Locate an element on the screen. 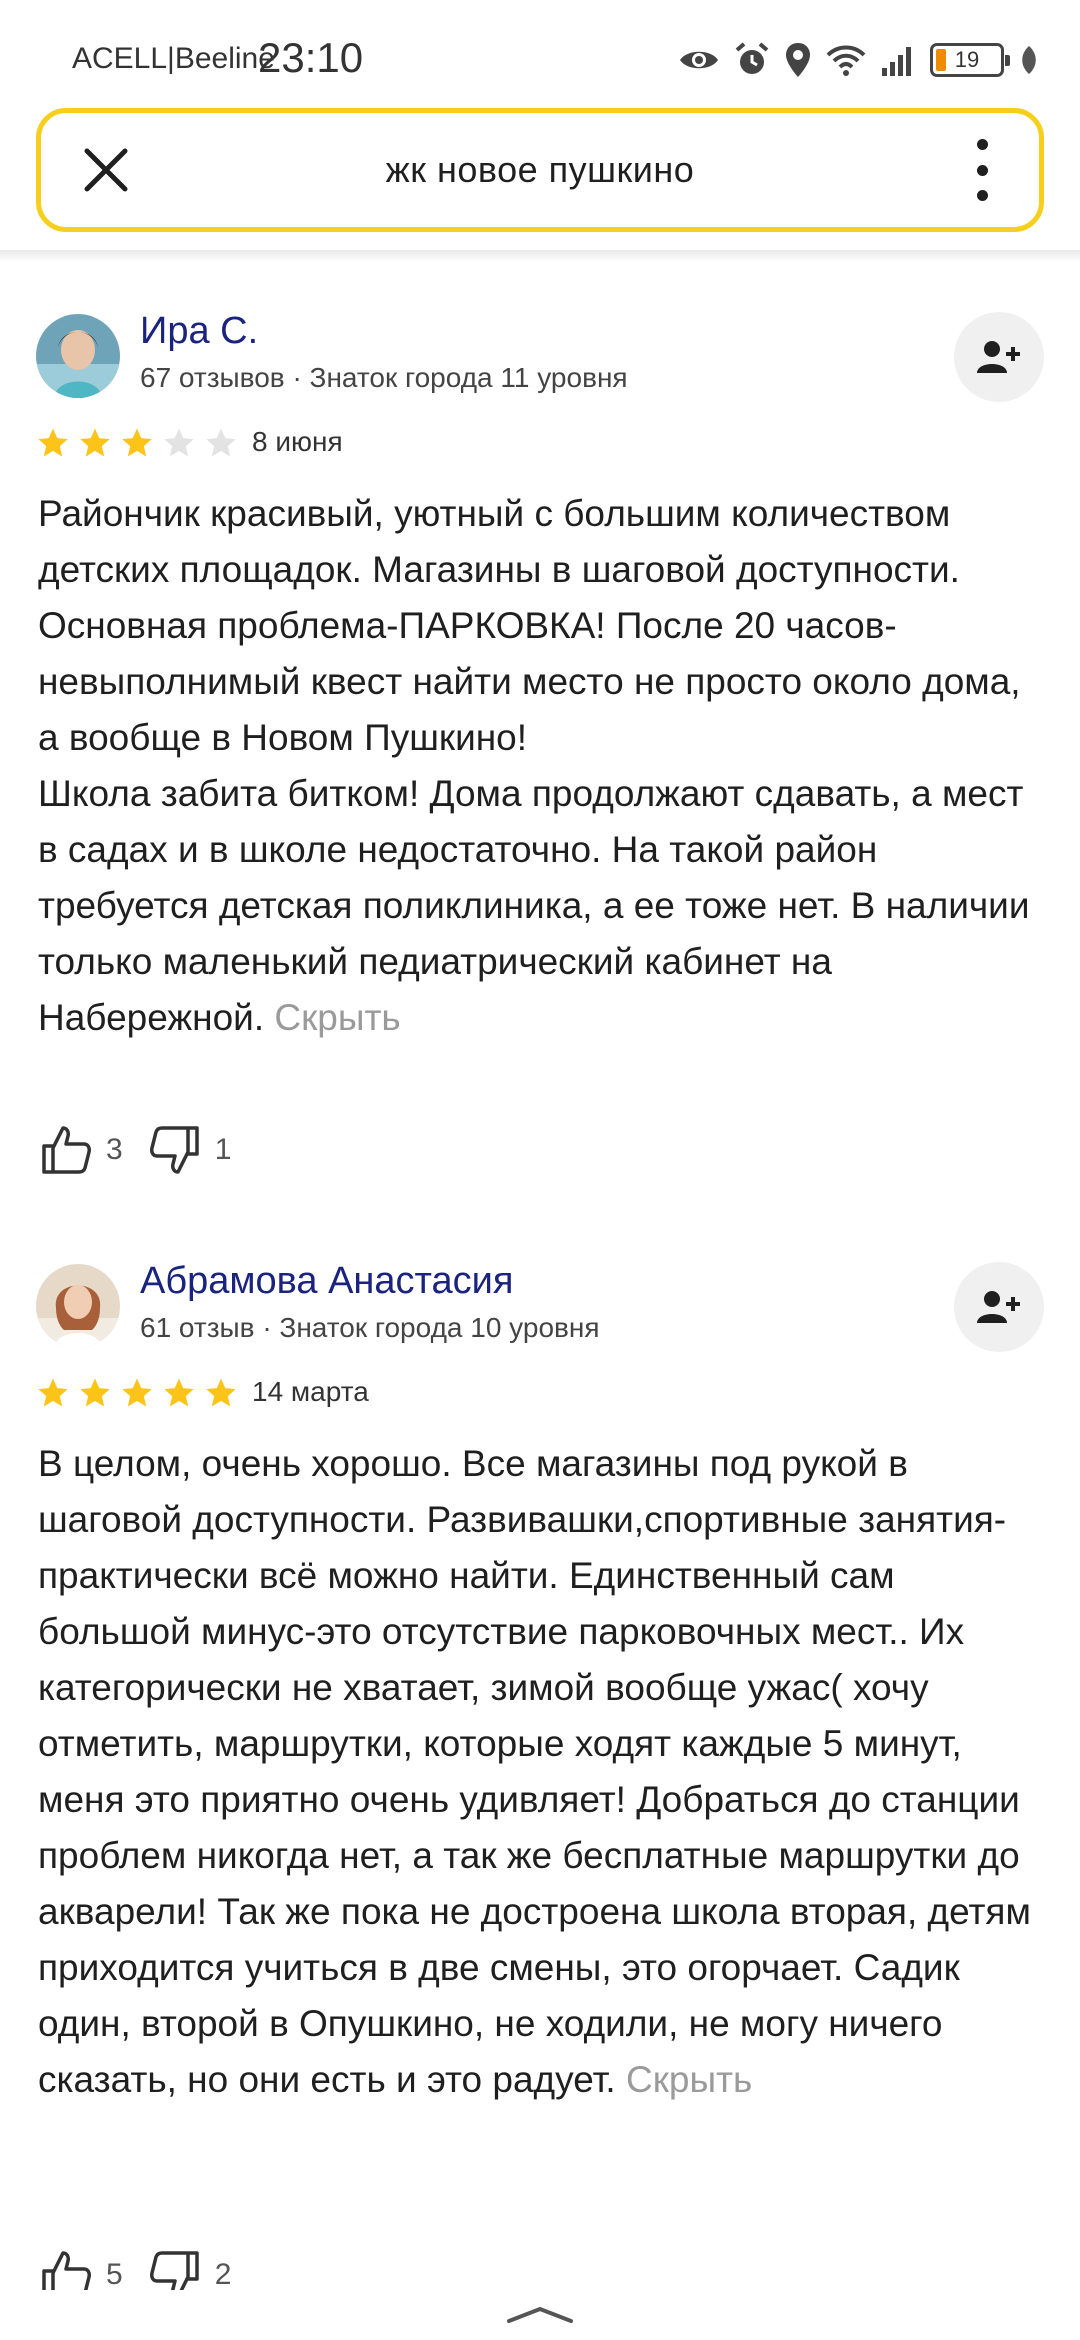 The height and width of the screenshot is (2340, 1080). like-button: 3 is located at coordinates (81, 1150).